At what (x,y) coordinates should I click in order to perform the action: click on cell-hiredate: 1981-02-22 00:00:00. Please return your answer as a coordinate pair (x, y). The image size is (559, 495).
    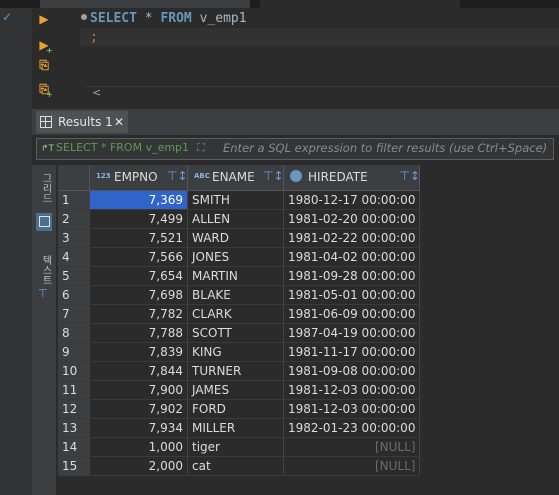
    Looking at the image, I should click on (352, 238).